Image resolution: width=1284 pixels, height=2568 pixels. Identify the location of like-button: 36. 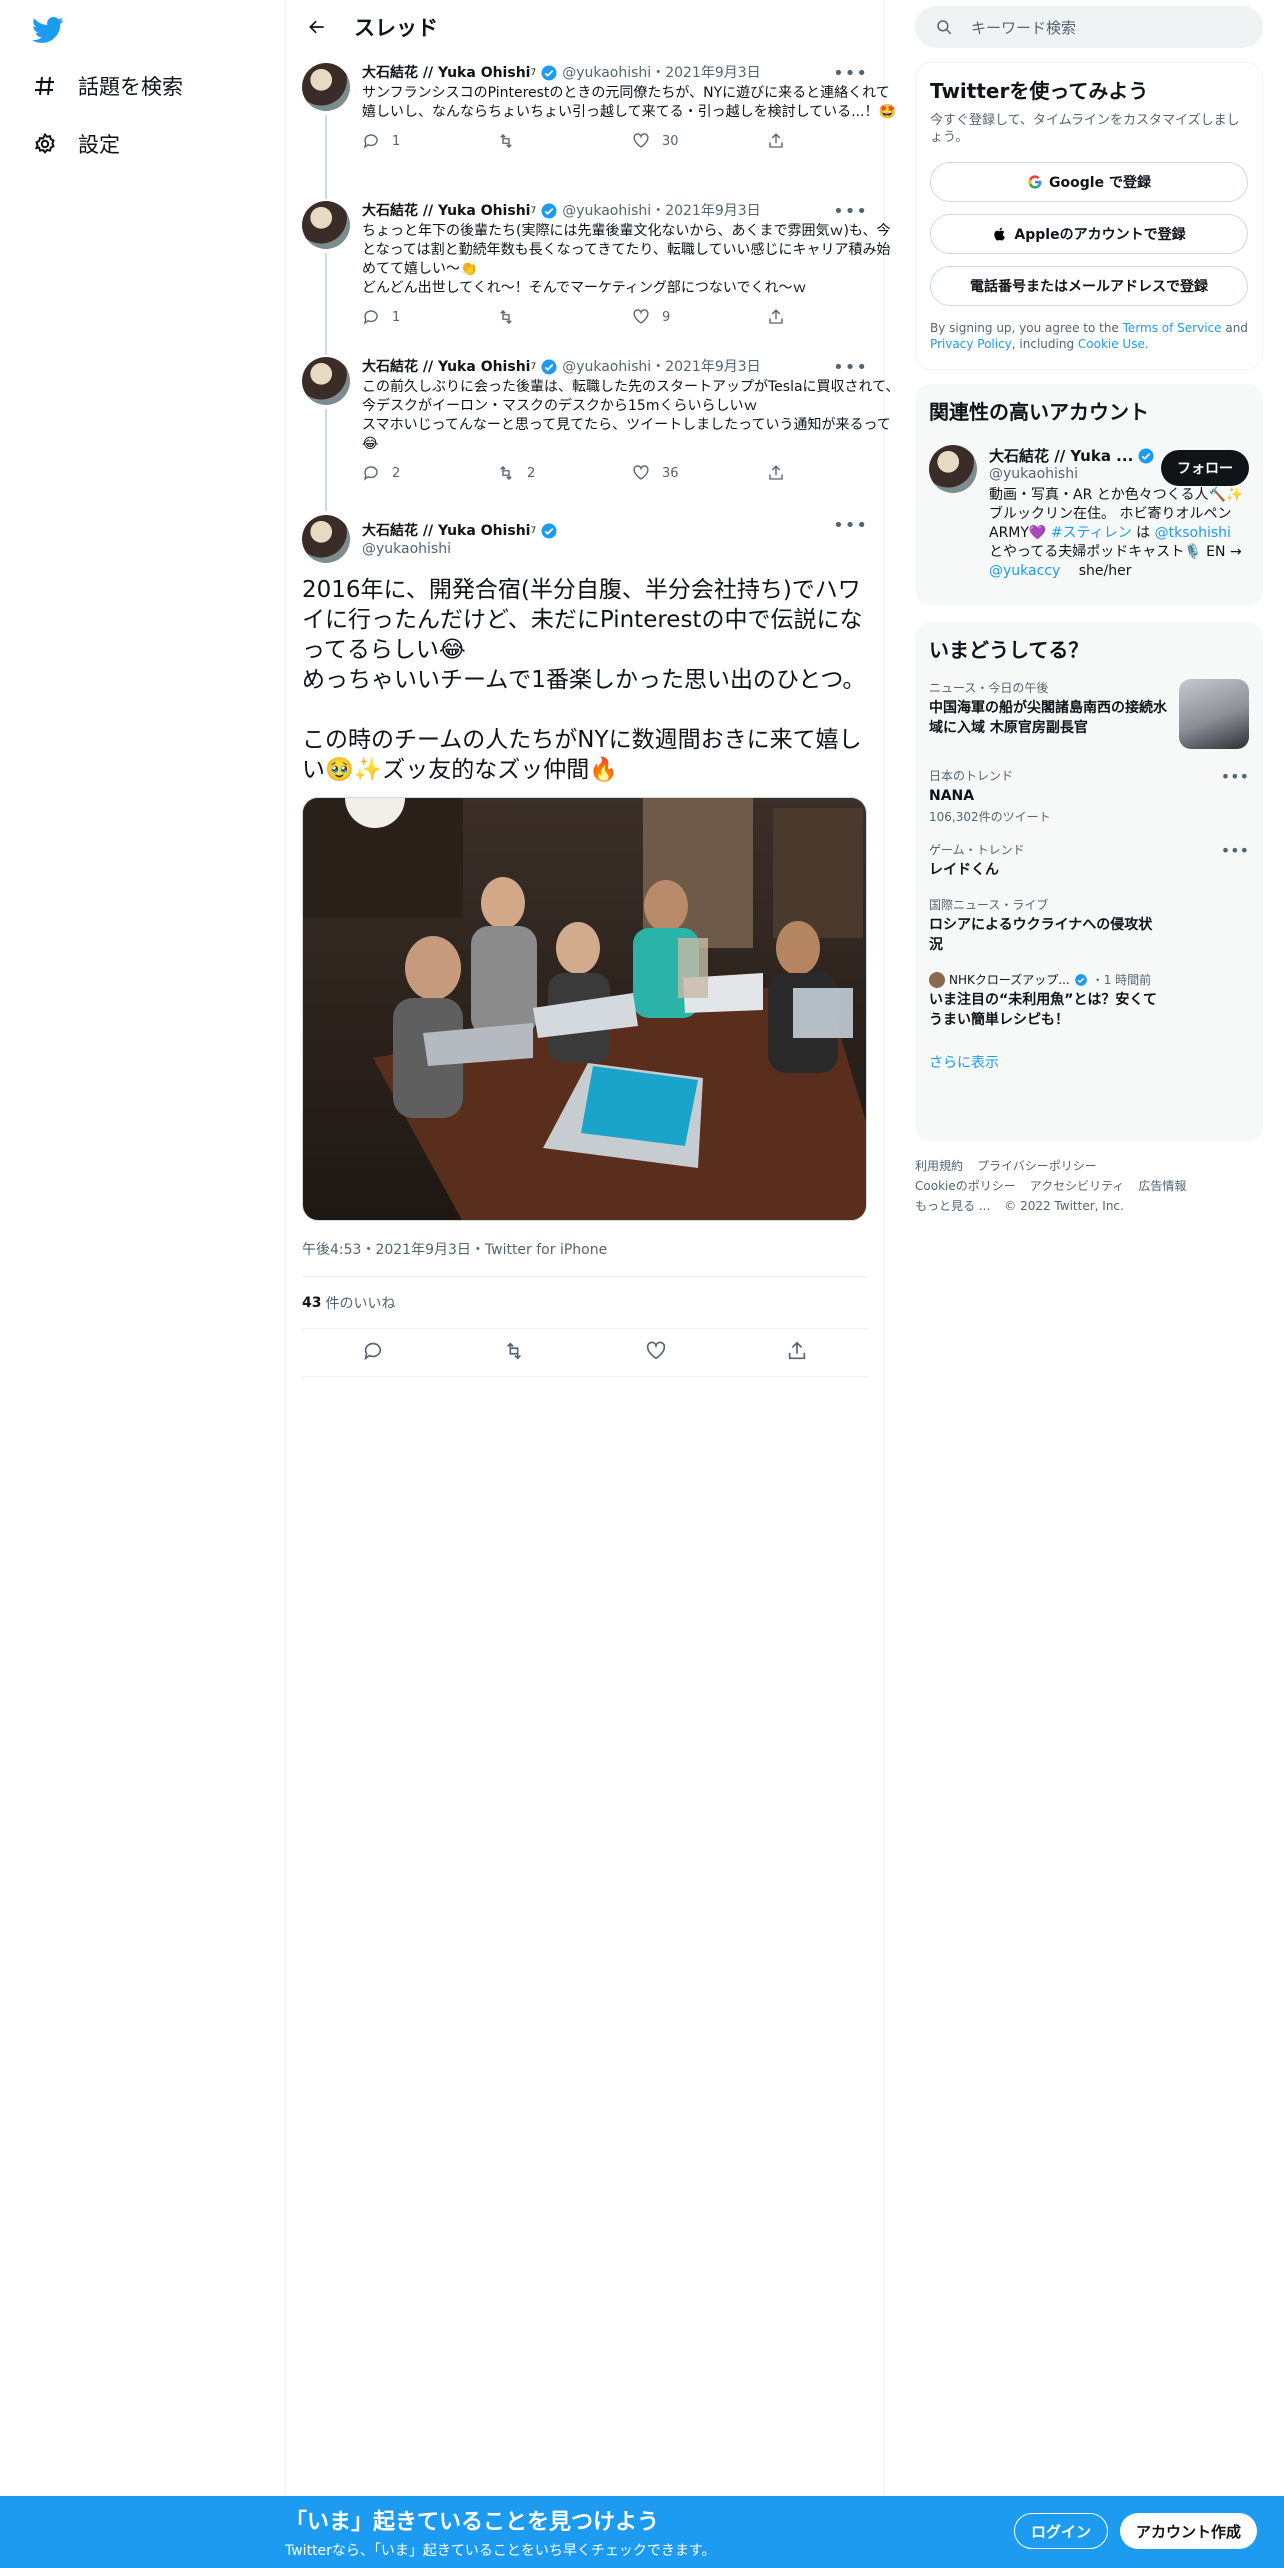
(699, 473).